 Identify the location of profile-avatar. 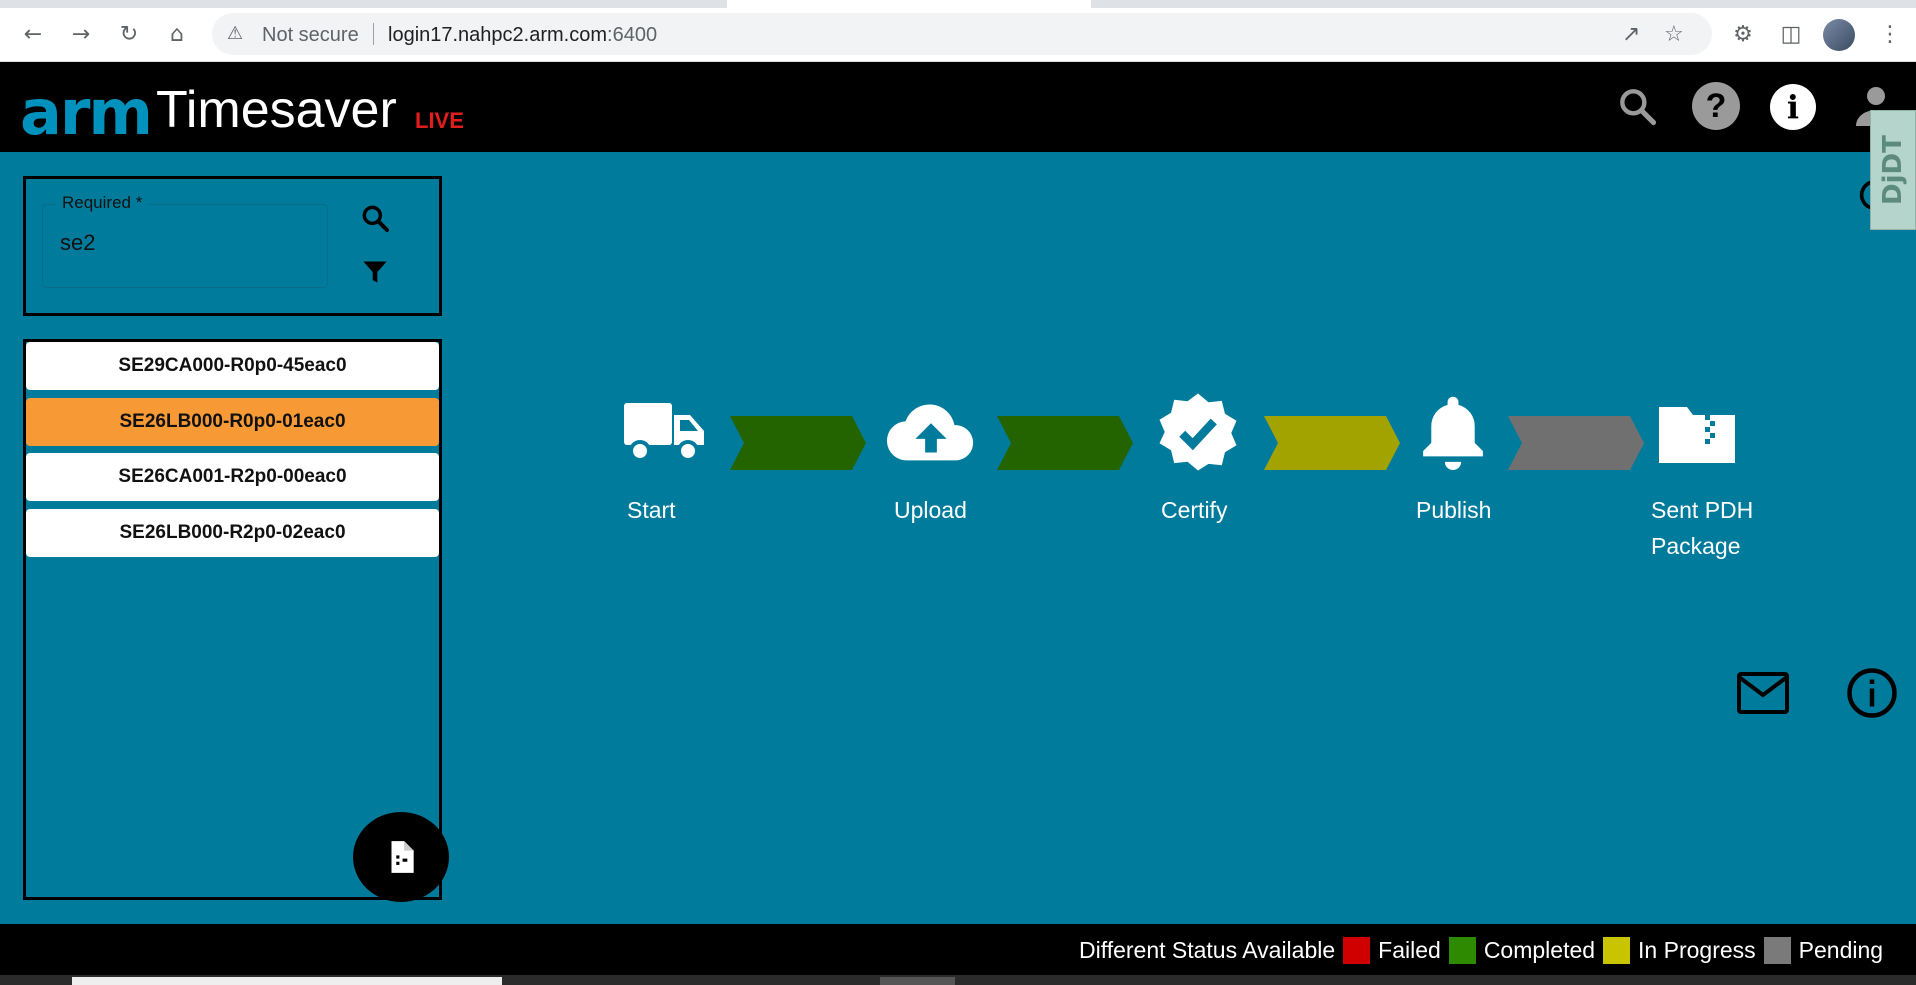
(1839, 35).